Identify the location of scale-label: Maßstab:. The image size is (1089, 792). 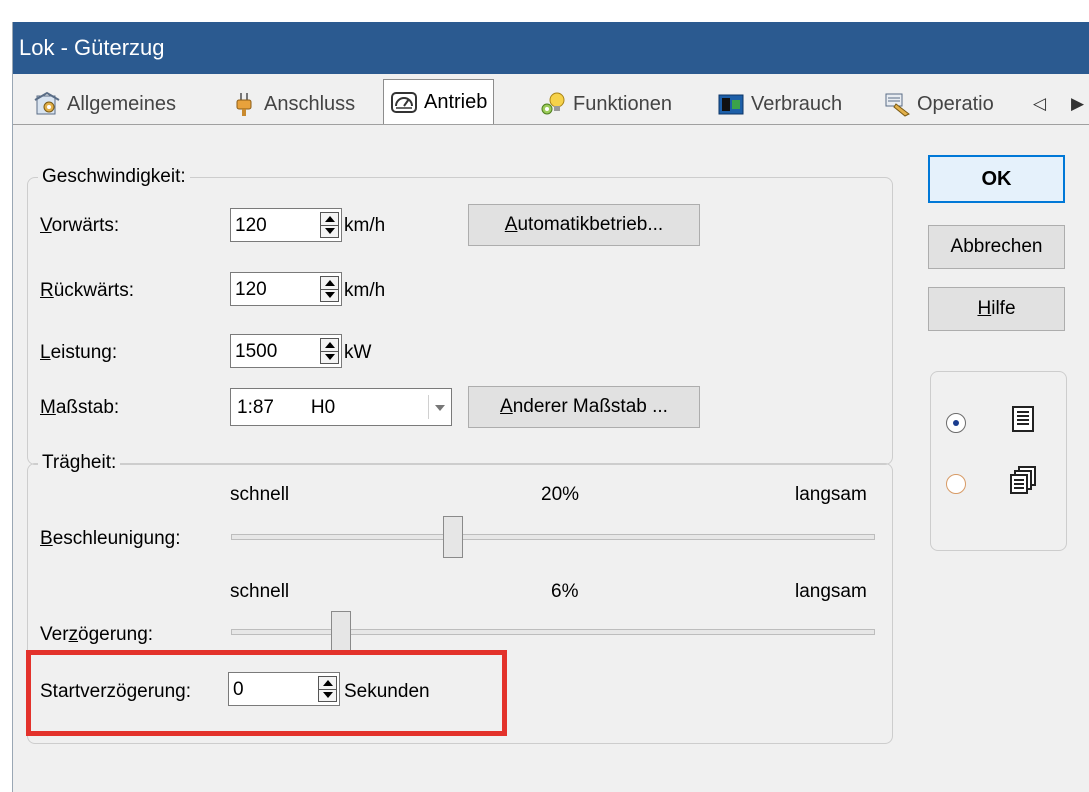
(79, 408).